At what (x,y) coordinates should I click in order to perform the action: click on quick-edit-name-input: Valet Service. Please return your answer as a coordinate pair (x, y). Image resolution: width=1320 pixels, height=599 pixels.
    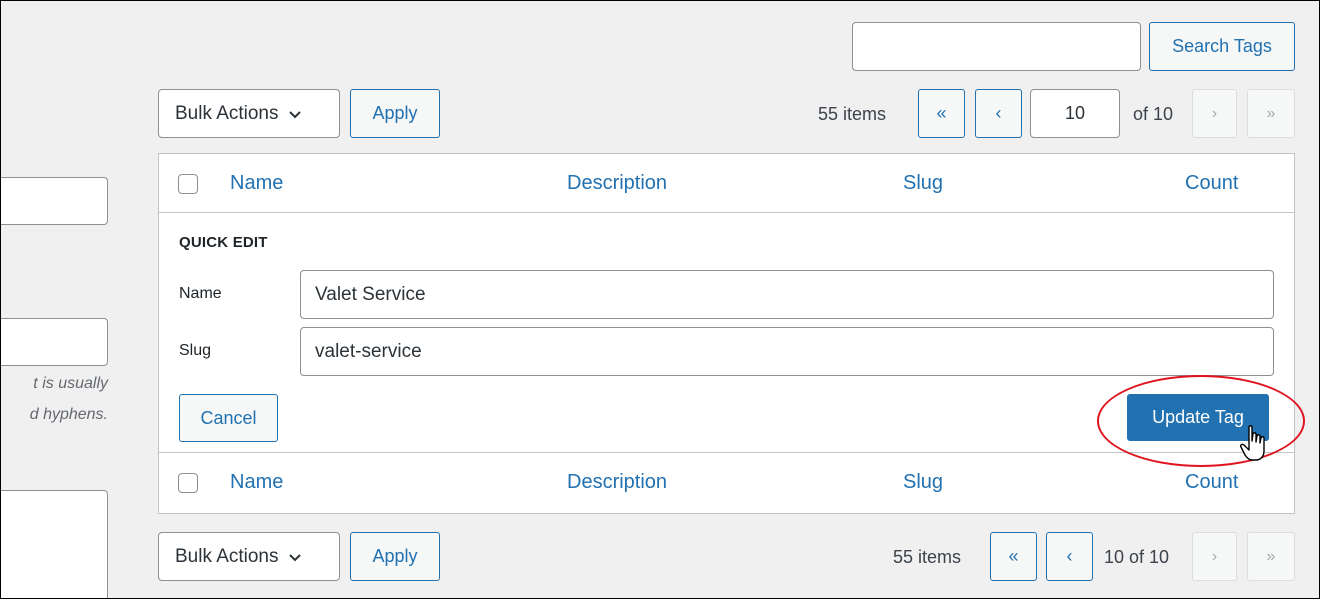
    Looking at the image, I should click on (787, 294).